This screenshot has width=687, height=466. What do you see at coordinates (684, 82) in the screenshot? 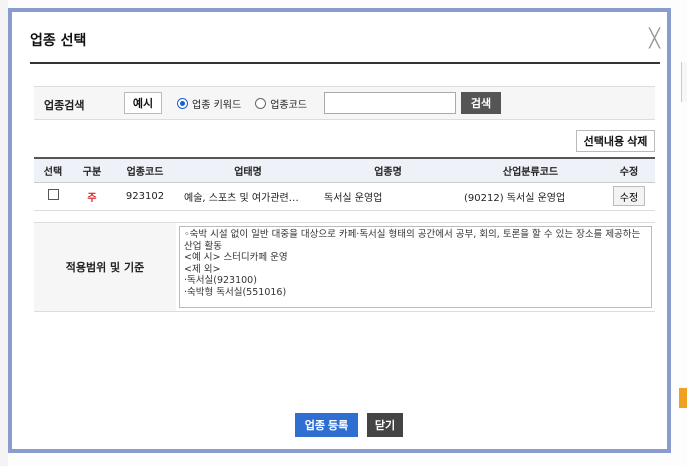
I see `background-right-strip` at bounding box center [684, 82].